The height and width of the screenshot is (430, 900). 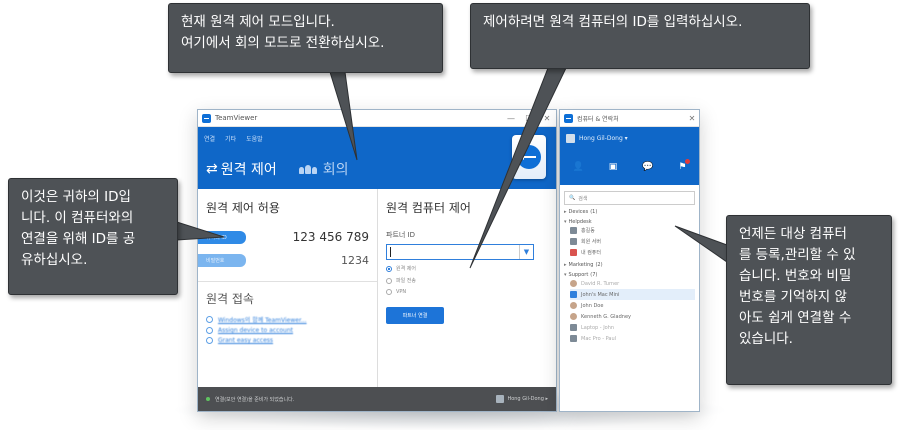 What do you see at coordinates (632, 338) in the screenshot?
I see `list-item: Mac Pro - Paul` at bounding box center [632, 338].